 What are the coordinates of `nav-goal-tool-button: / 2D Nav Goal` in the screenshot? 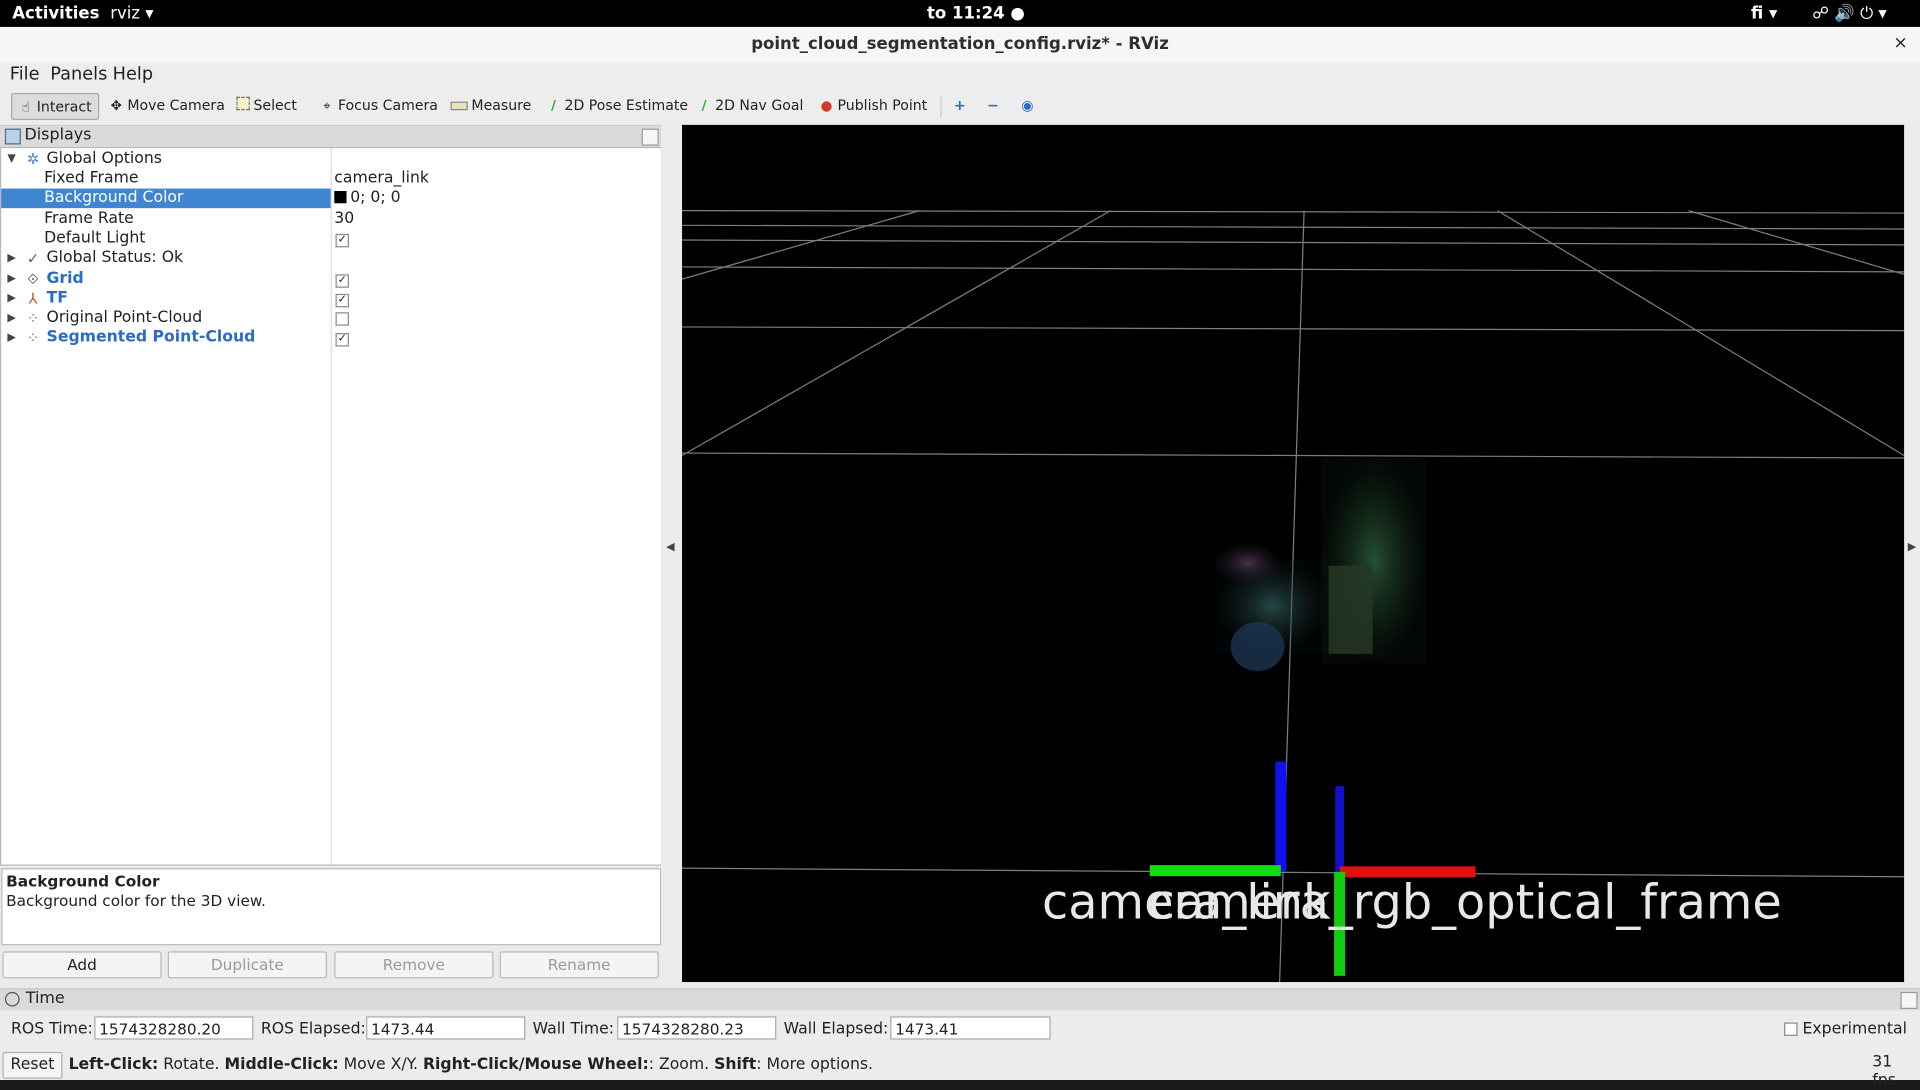 It's located at (750, 105).